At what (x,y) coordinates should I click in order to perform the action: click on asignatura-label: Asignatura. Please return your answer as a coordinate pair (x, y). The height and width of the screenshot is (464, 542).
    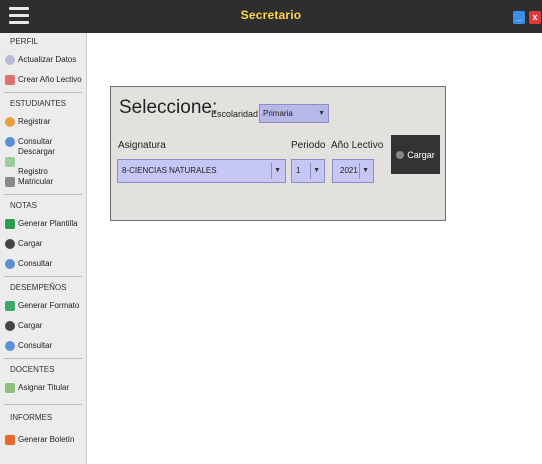
    Looking at the image, I should click on (142, 145).